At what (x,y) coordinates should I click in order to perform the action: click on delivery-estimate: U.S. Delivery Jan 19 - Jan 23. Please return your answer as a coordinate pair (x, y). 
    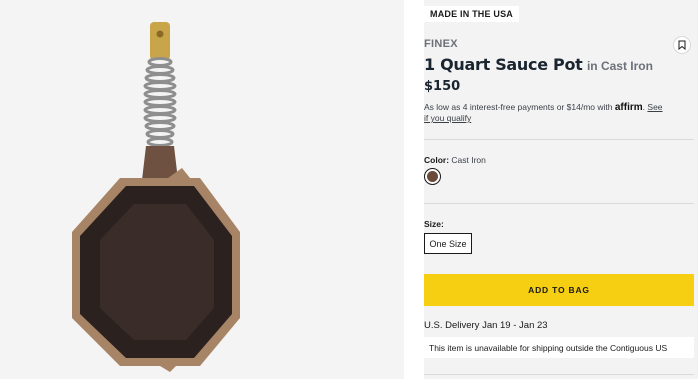
    Looking at the image, I should click on (486, 325).